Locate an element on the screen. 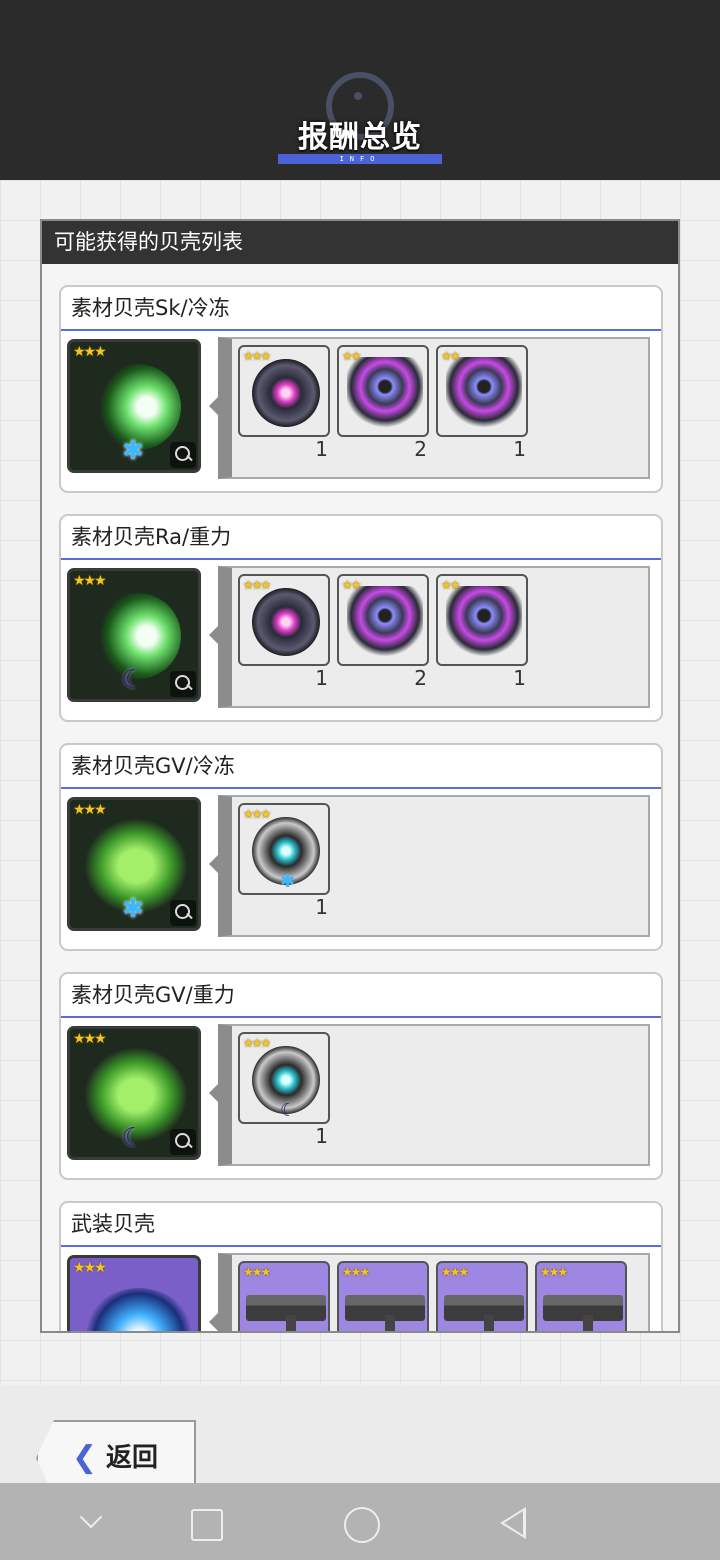 The width and height of the screenshot is (720, 1560). teal-eye-orb-freeze-icon: ★★★ ✱ is located at coordinates (284, 849).